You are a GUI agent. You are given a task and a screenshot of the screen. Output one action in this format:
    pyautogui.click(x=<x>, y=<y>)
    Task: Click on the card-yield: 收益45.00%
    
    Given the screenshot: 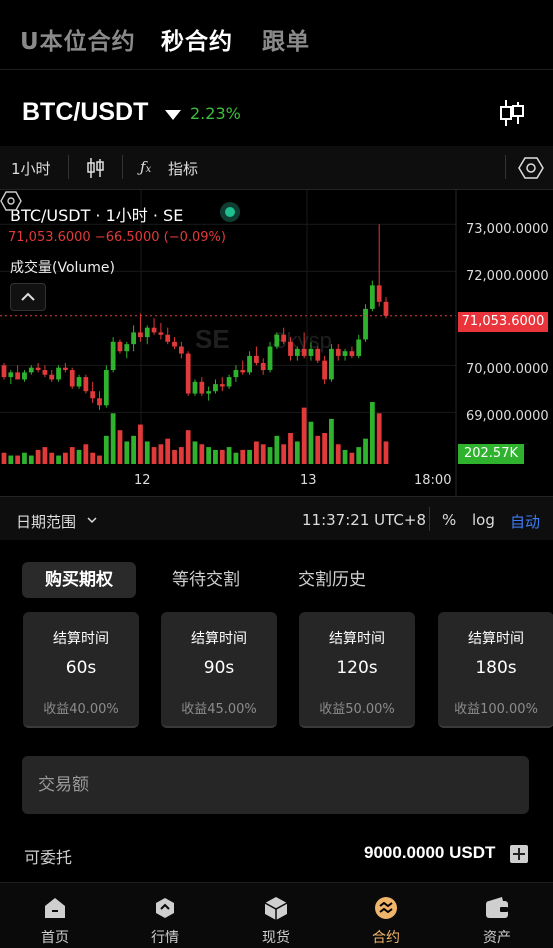 What is the action you would take?
    pyautogui.click(x=219, y=709)
    